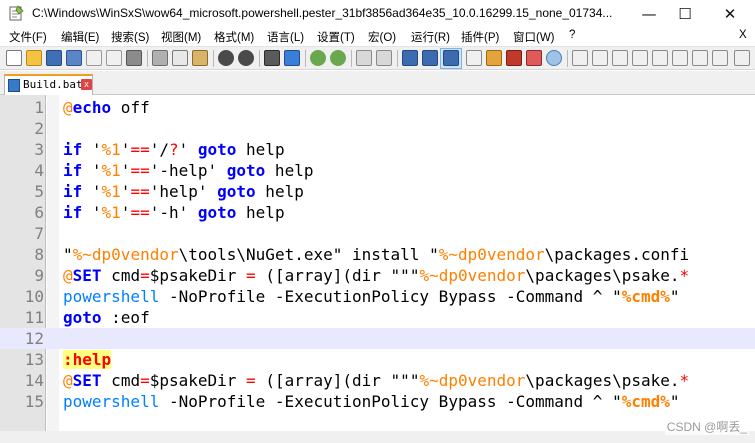  Describe the element at coordinates (74, 58) in the screenshot. I see `save-all-icon` at that location.